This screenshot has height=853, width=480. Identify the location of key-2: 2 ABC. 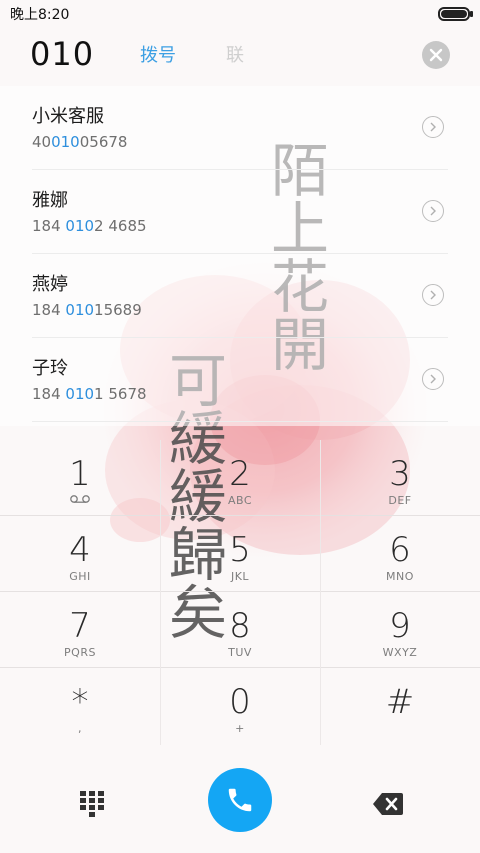
(240, 478).